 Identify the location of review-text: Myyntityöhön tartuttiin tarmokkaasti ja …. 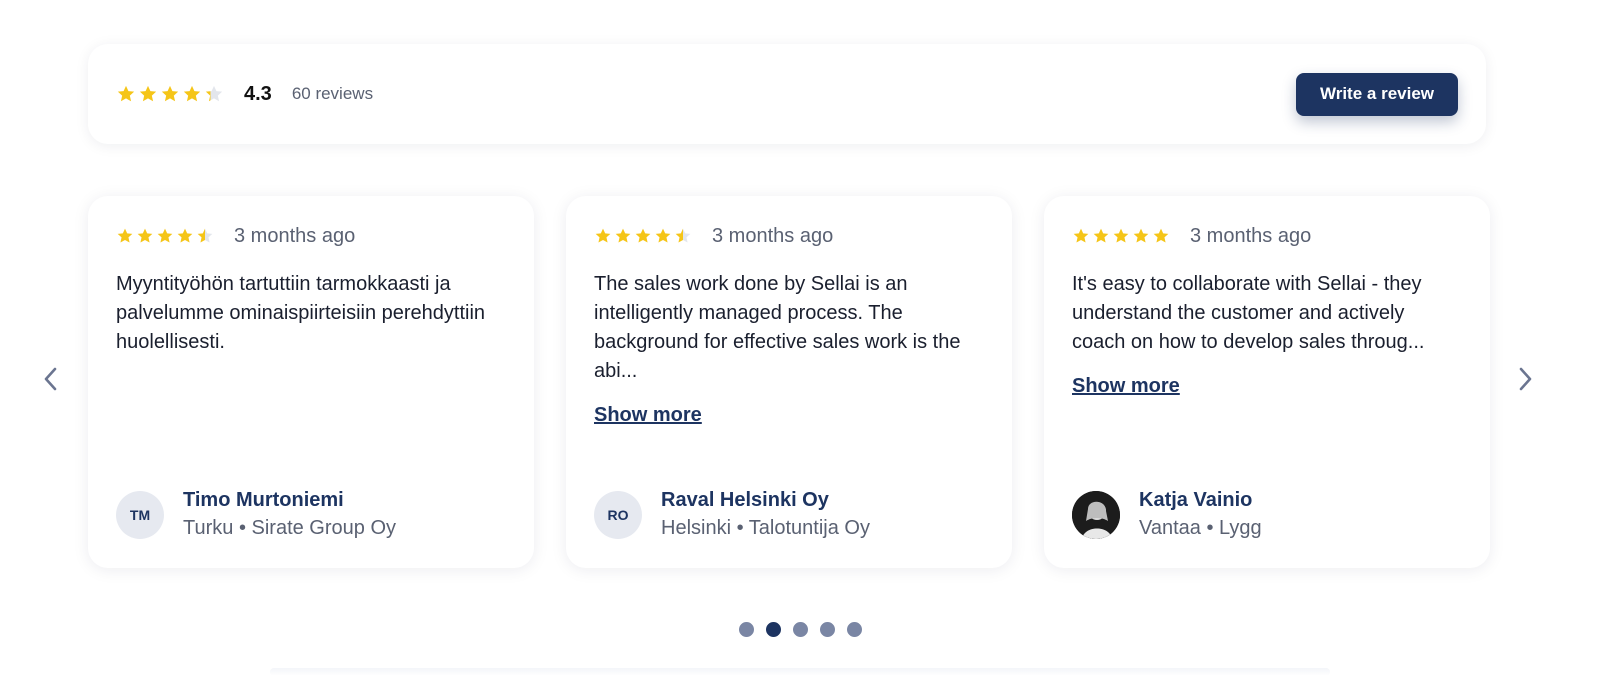
(301, 313).